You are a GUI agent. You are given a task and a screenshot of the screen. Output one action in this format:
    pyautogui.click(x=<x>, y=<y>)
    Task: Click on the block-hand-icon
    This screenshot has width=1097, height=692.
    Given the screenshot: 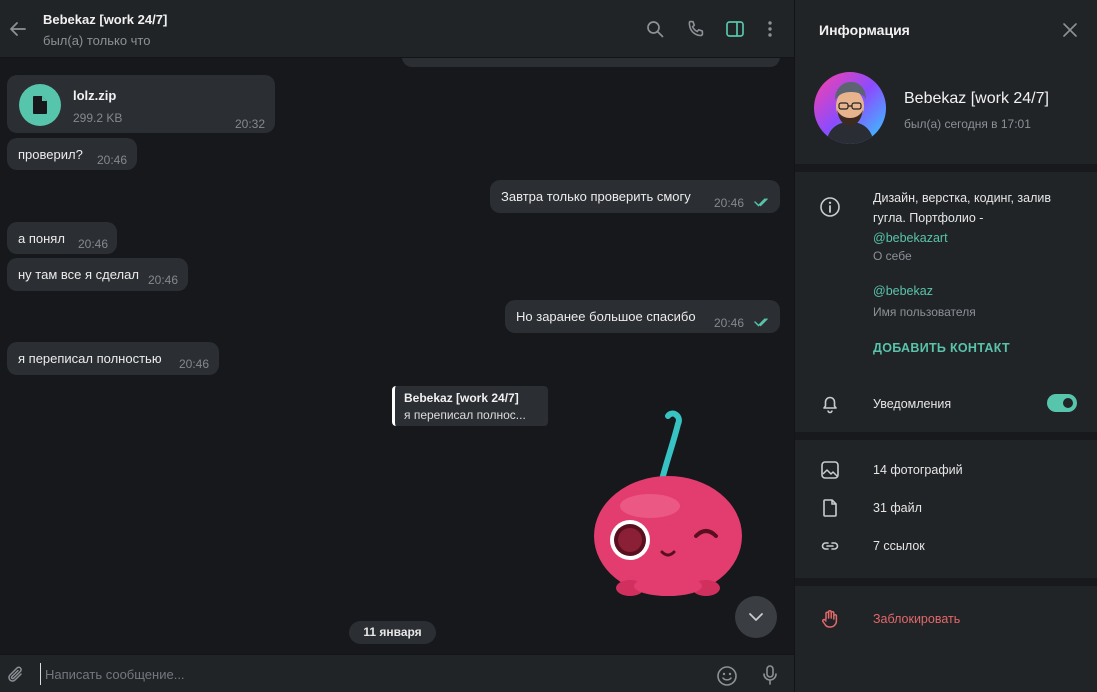 What is the action you would take?
    pyautogui.click(x=830, y=619)
    